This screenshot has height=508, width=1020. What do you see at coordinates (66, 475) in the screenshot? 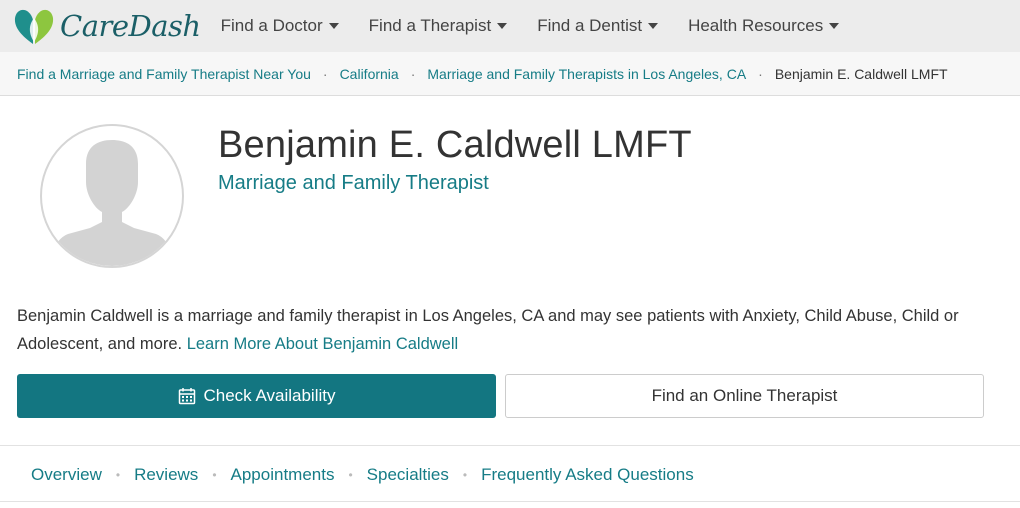
I see `tab-overview: Overview` at bounding box center [66, 475].